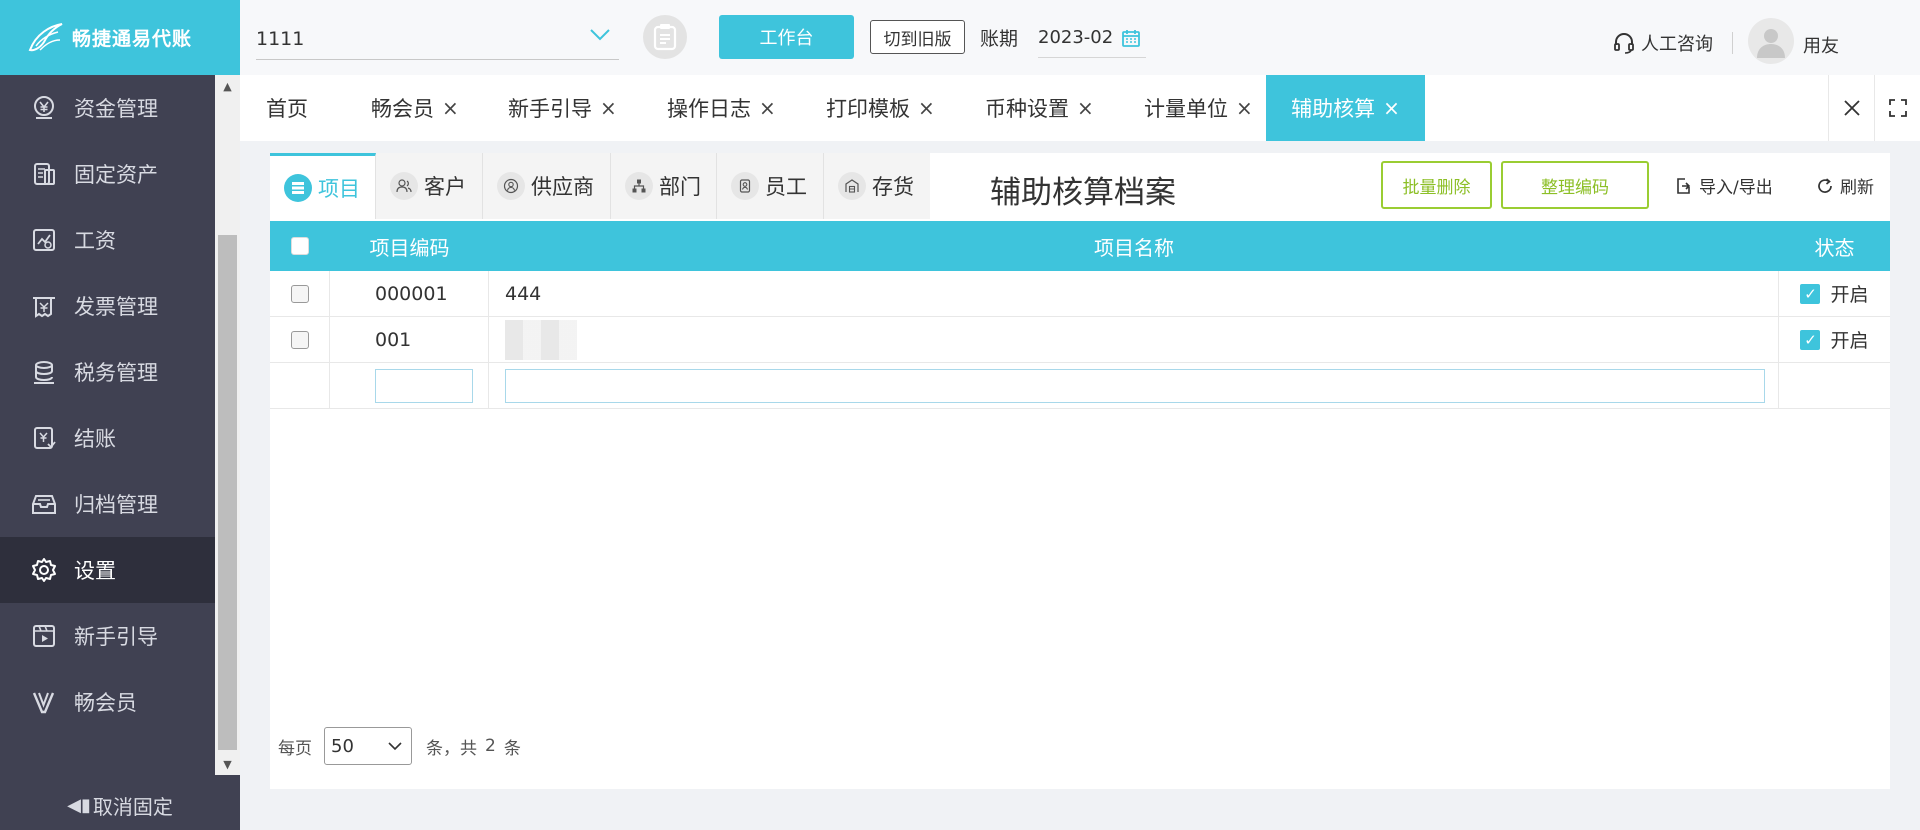  What do you see at coordinates (639, 186) in the screenshot?
I see `department-tree-icon` at bounding box center [639, 186].